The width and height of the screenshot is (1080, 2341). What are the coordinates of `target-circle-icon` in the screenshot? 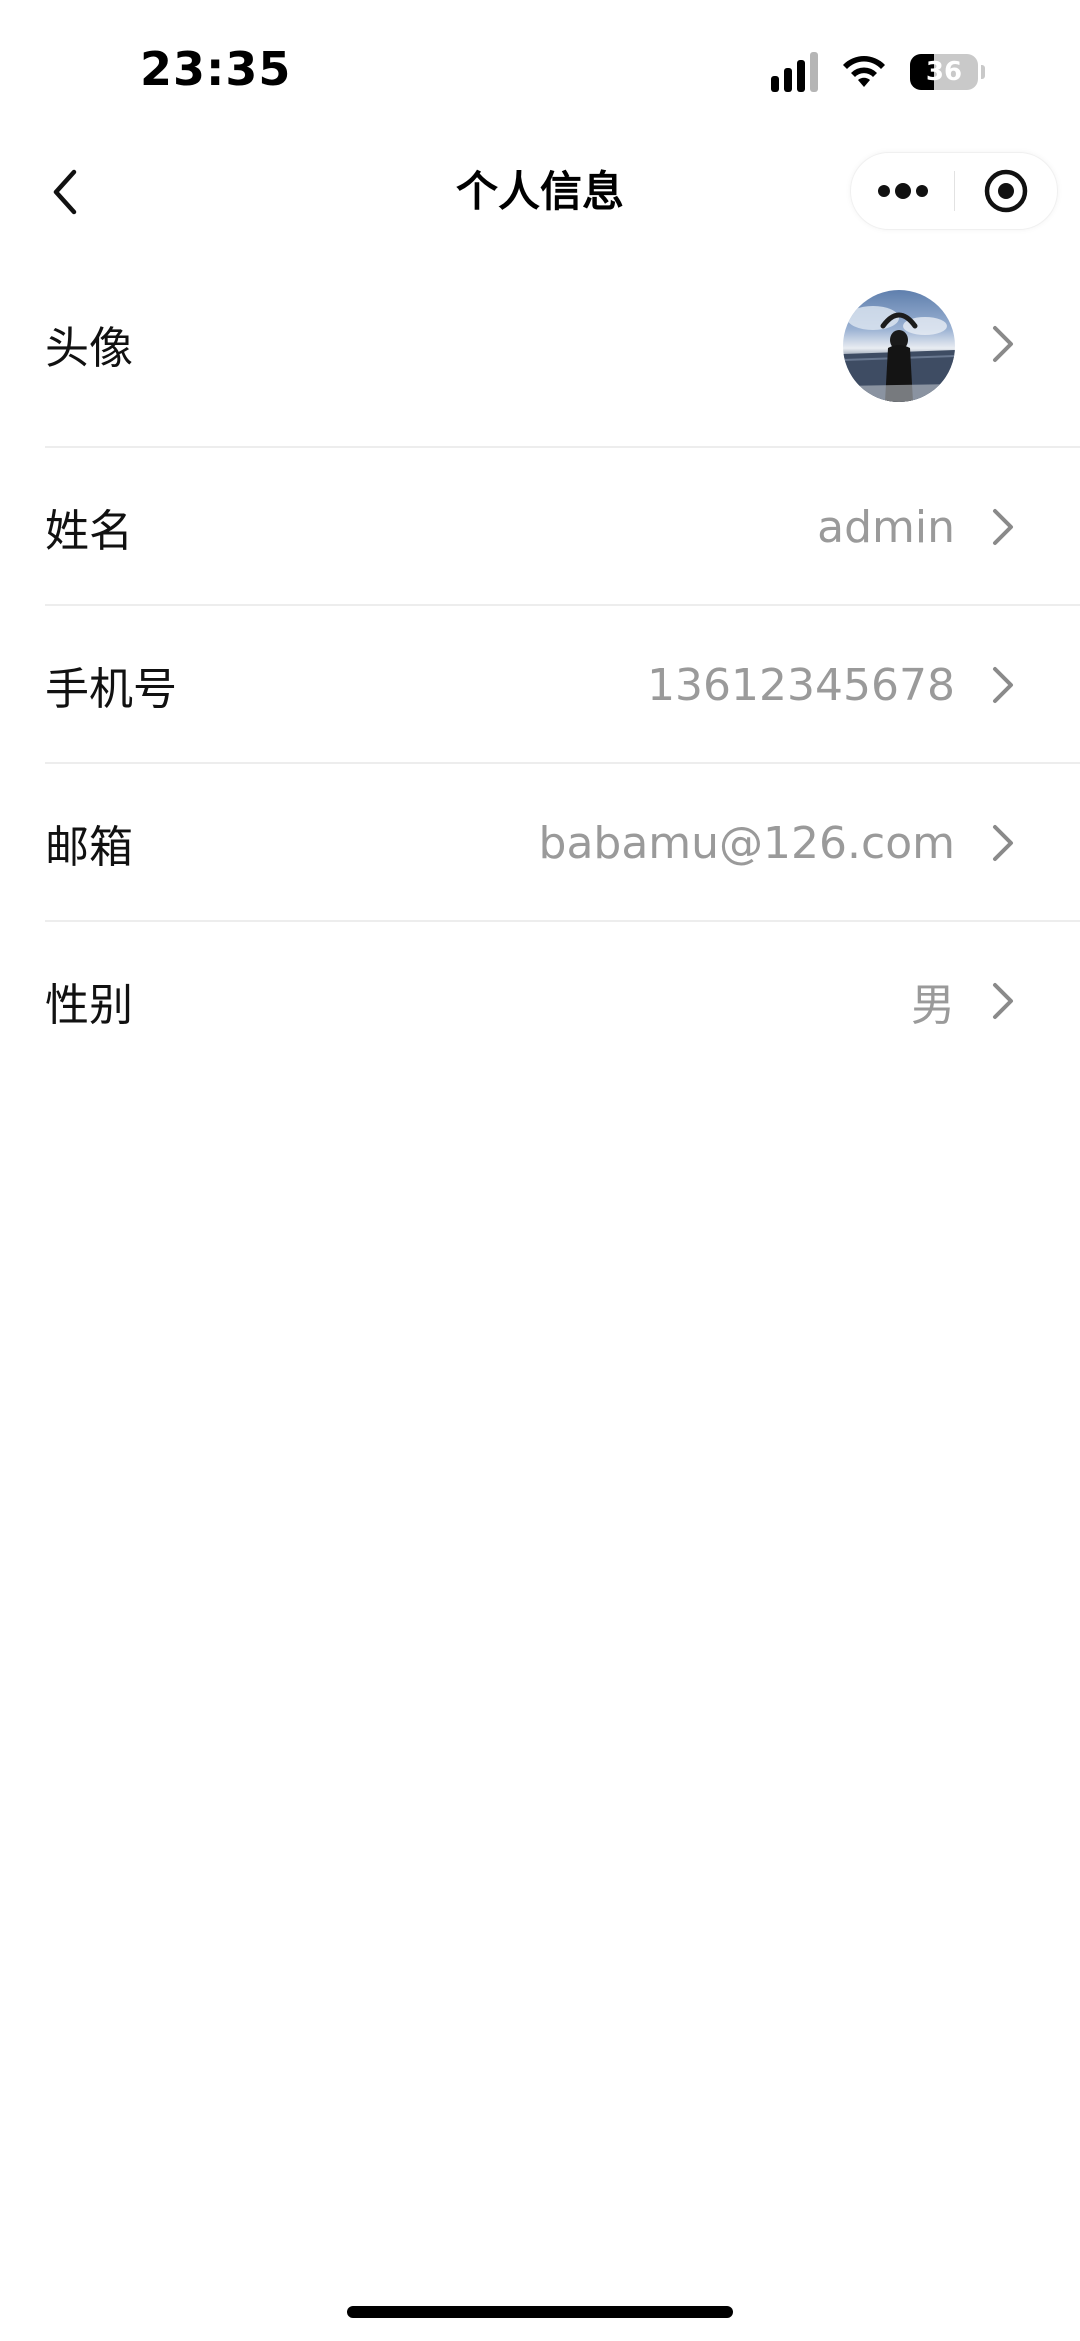 It's located at (1006, 191).